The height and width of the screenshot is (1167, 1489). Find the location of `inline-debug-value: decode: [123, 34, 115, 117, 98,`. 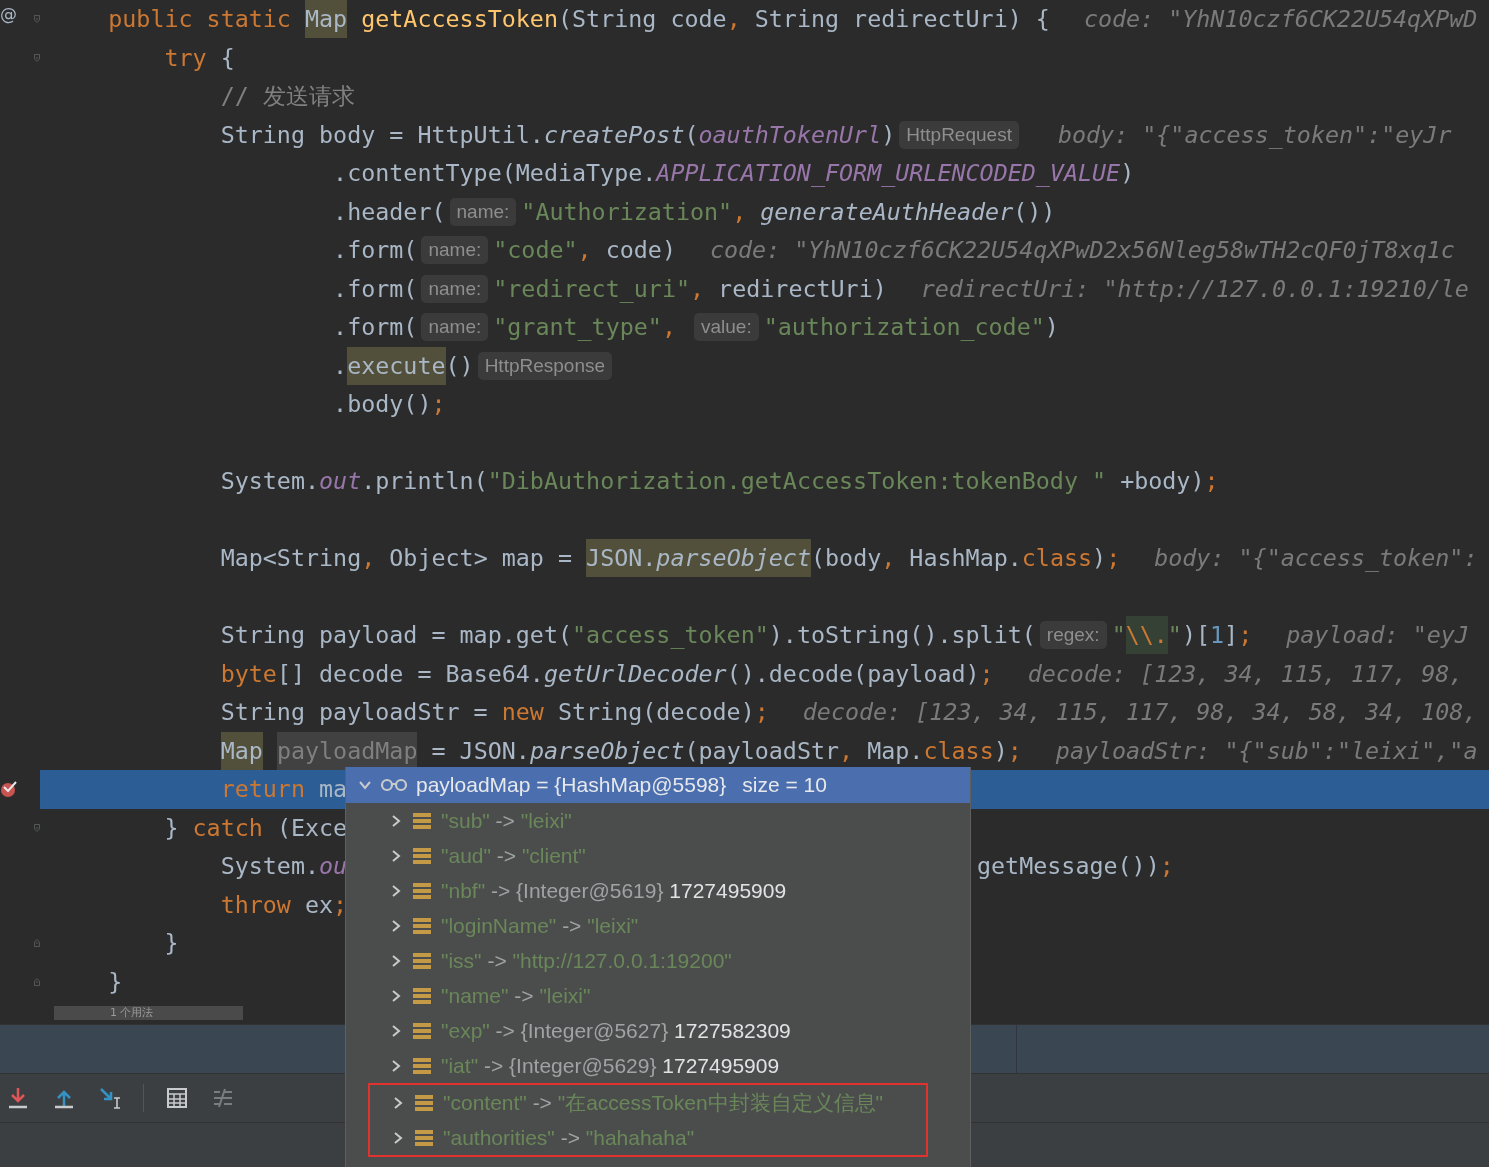

inline-debug-value: decode: [123, 34, 115, 117, 98, is located at coordinates (1245, 673).